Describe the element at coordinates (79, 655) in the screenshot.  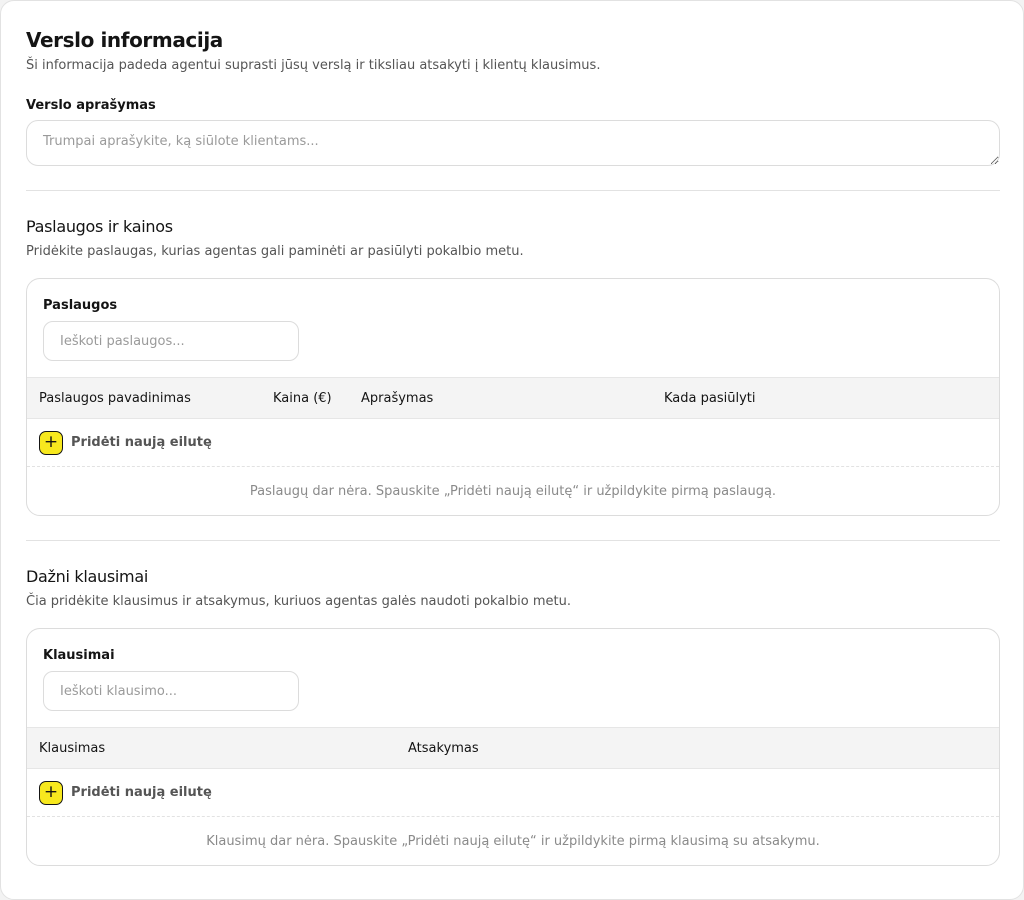
I see `faq-panel-label: Klausimai` at that location.